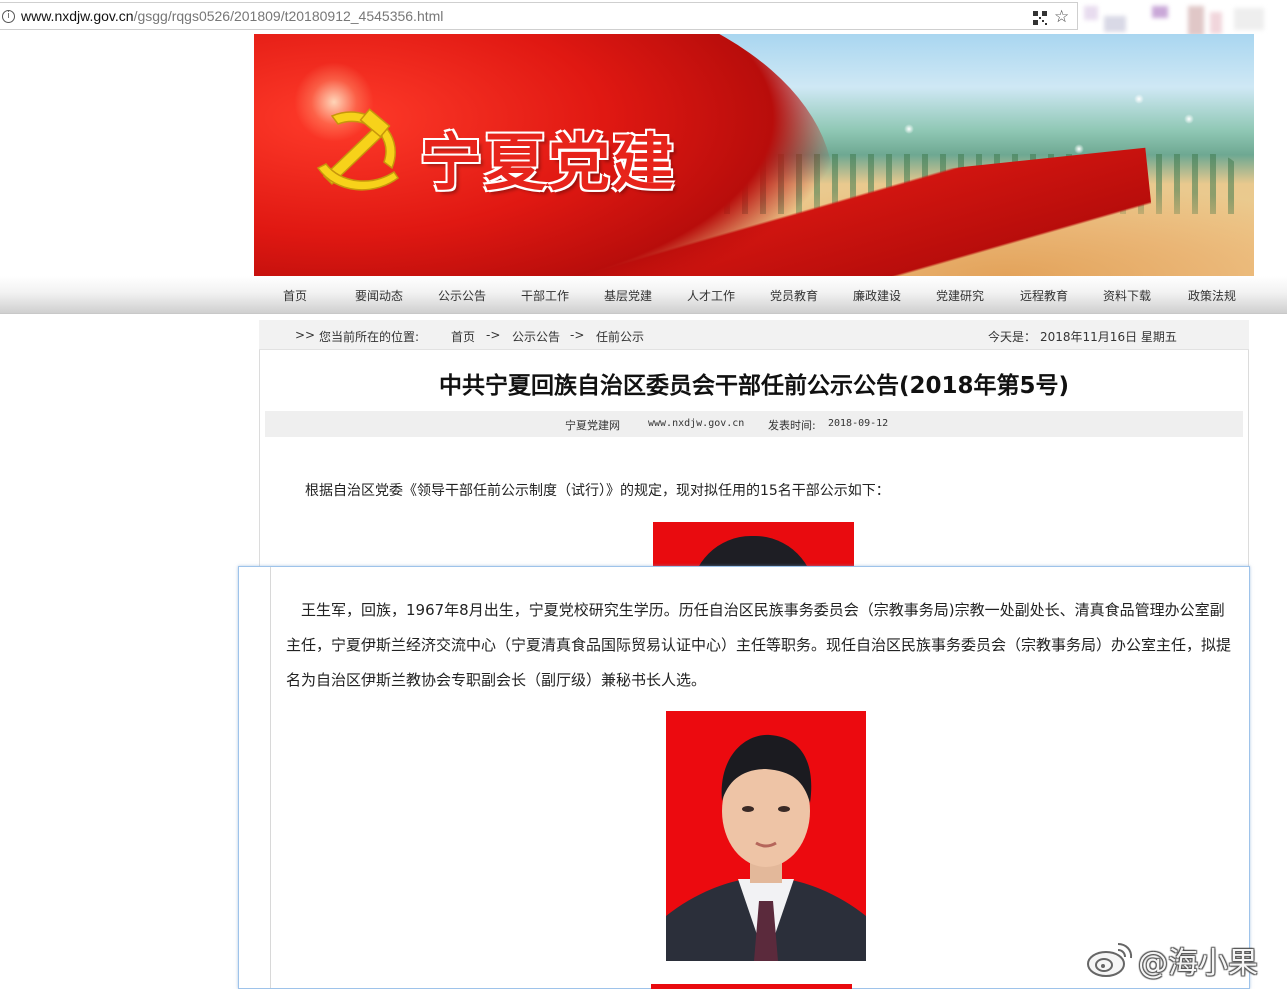  Describe the element at coordinates (960, 295) in the screenshot. I see `nav-item-research: 党建研究` at that location.